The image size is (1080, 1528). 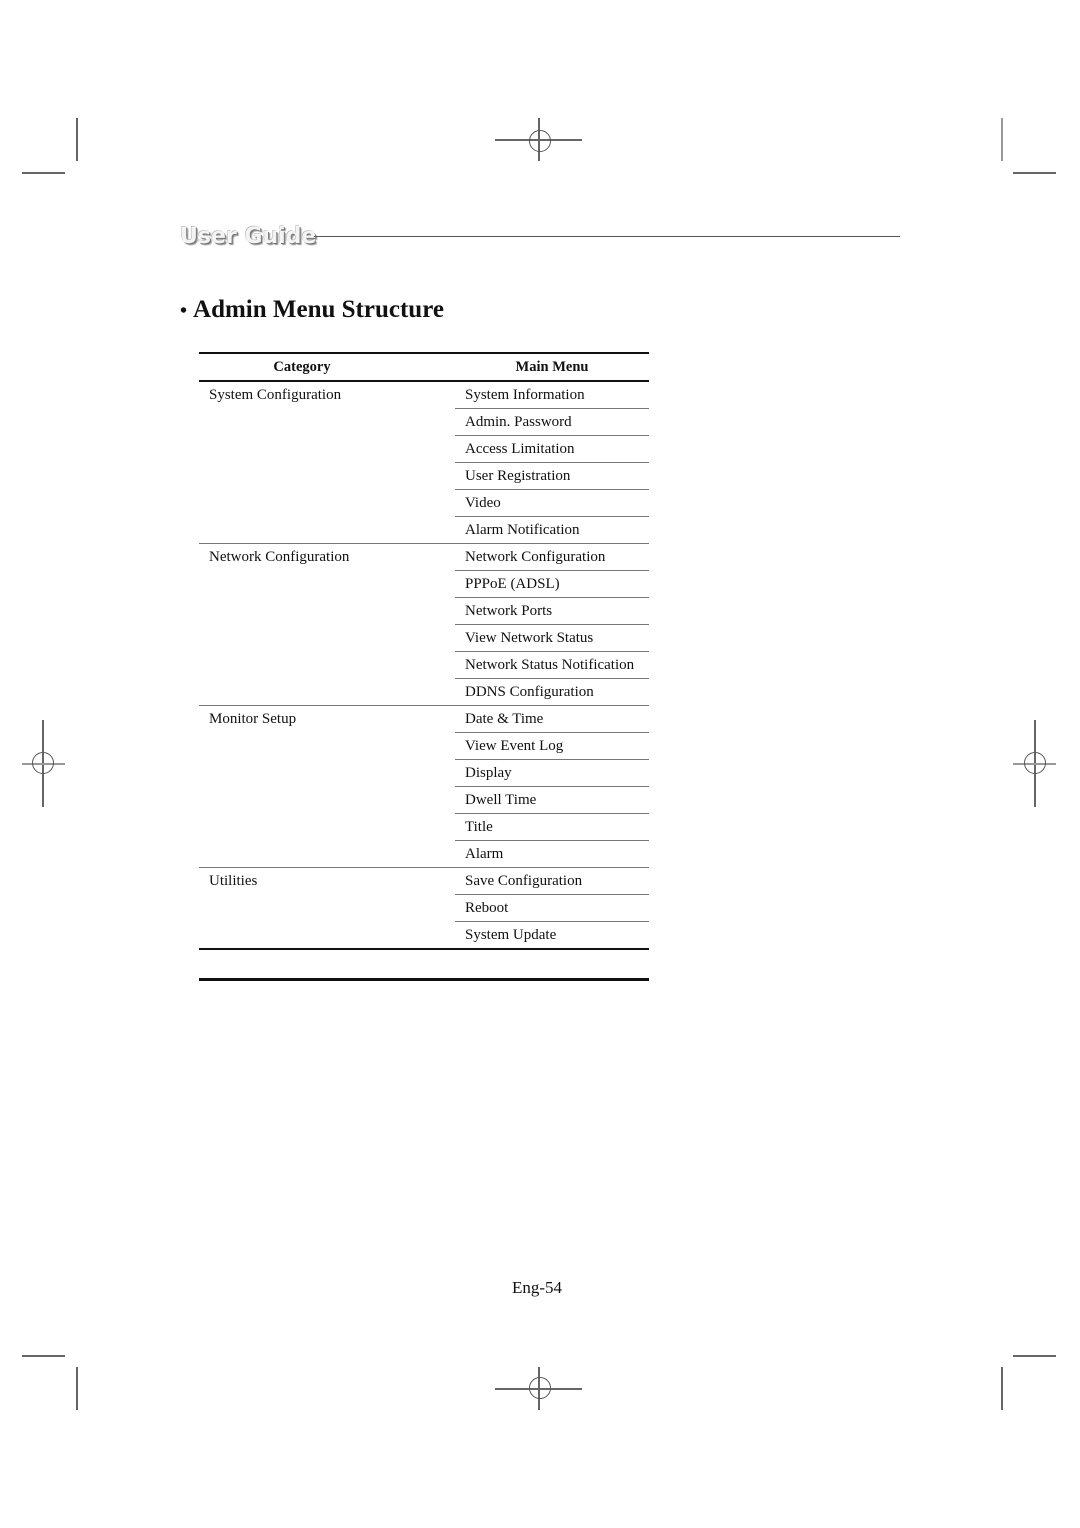 I want to click on header-rule, so click(x=607, y=236).